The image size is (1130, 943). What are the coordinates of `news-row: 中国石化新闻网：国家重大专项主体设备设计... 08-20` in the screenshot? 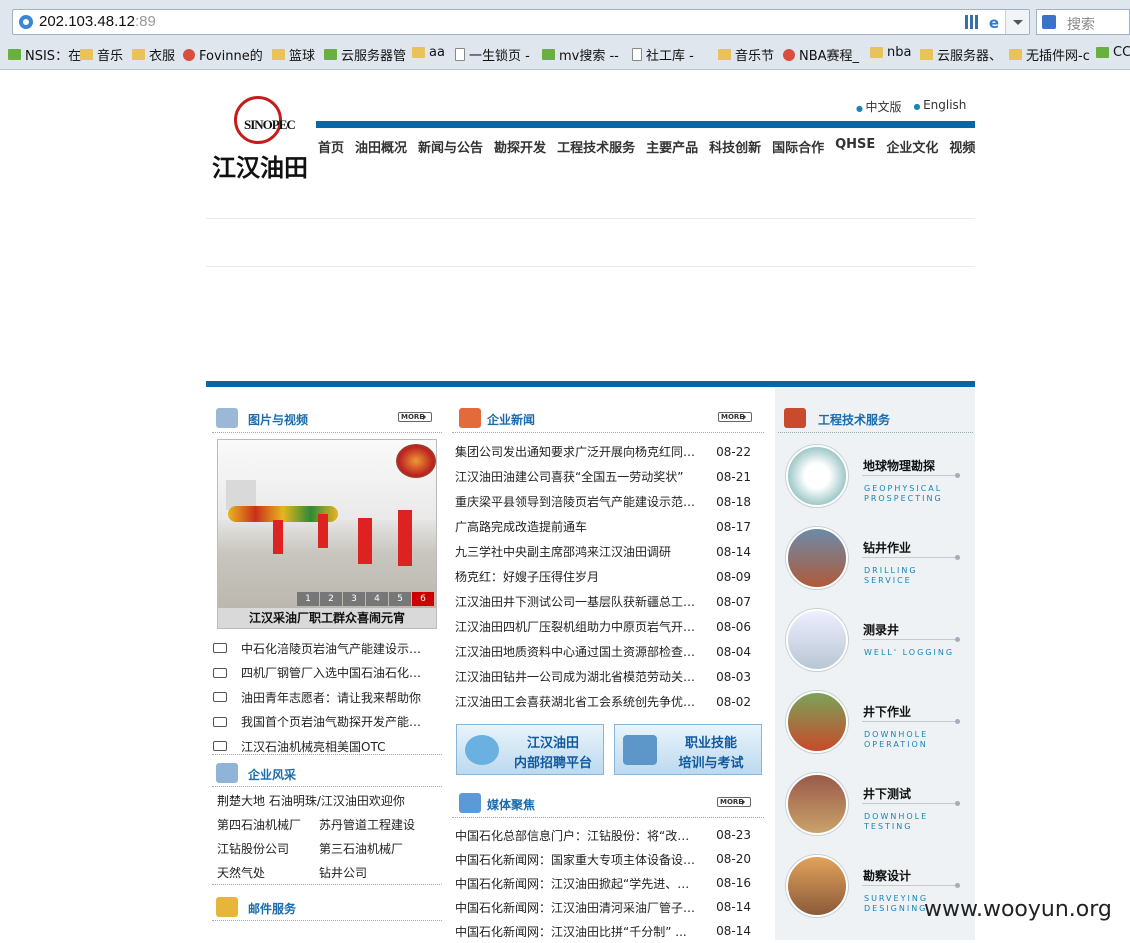 It's located at (603, 859).